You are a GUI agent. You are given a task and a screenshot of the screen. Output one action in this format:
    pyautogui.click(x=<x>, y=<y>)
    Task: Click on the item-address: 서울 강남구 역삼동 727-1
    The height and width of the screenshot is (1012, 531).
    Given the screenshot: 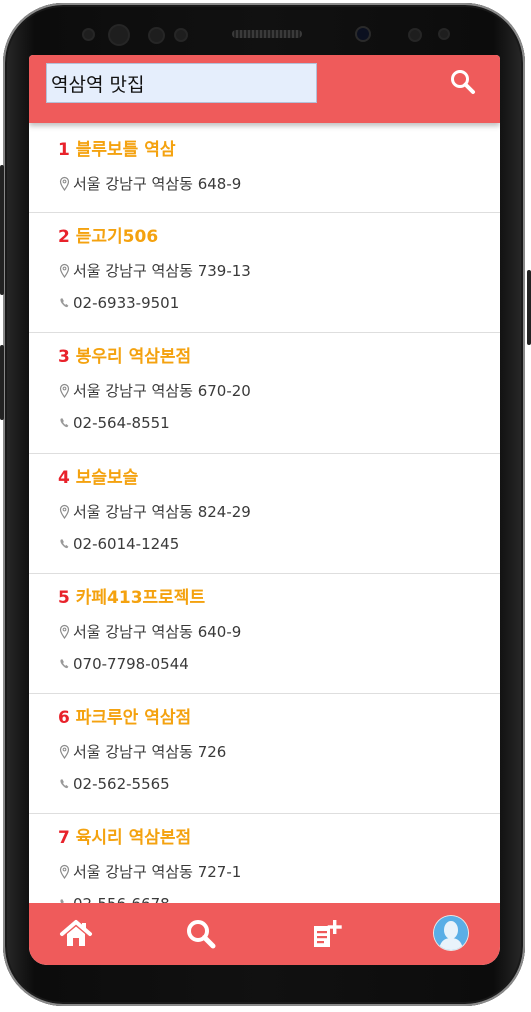 What is the action you would take?
    pyautogui.click(x=279, y=872)
    